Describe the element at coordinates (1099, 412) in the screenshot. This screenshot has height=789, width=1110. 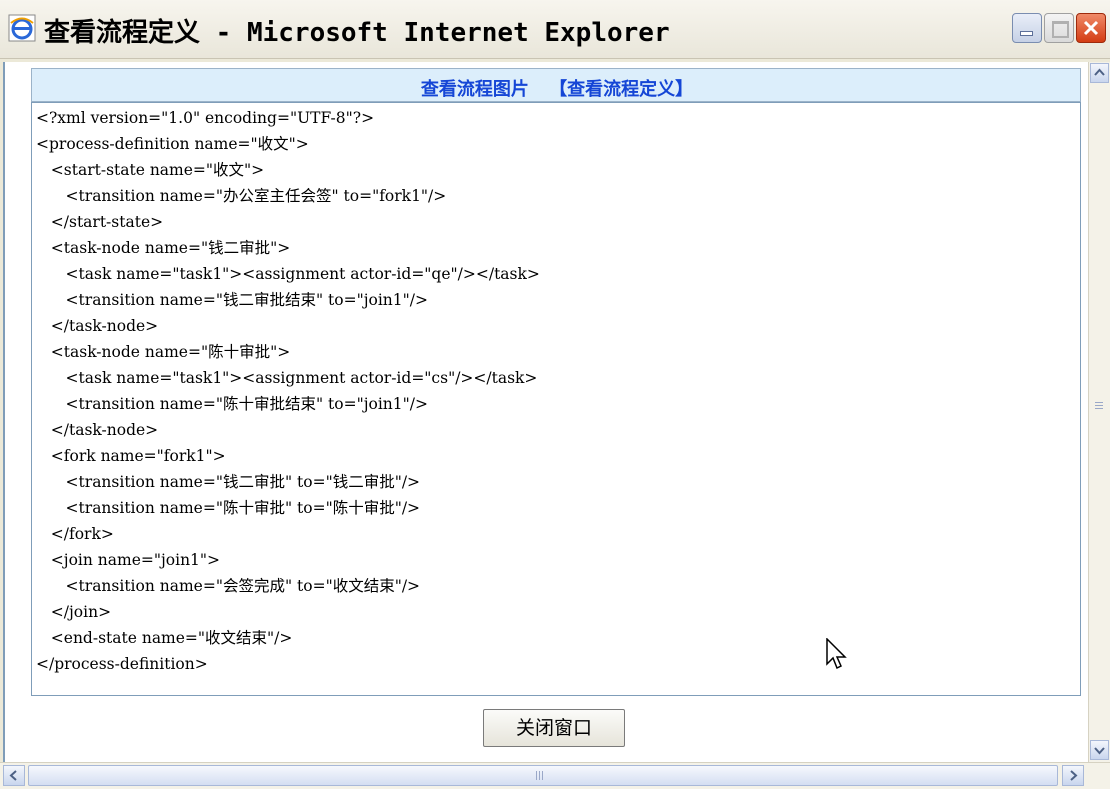
I see `vertical-scrollbar` at that location.